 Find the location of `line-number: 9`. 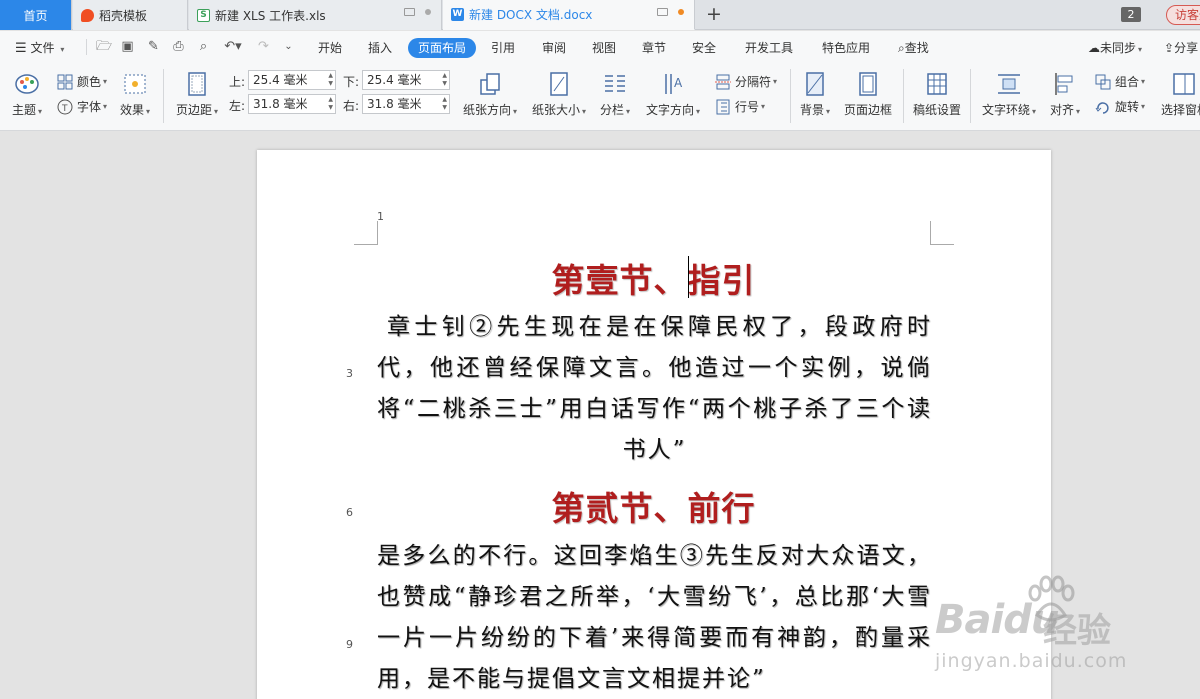

line-number: 9 is located at coordinates (349, 644).